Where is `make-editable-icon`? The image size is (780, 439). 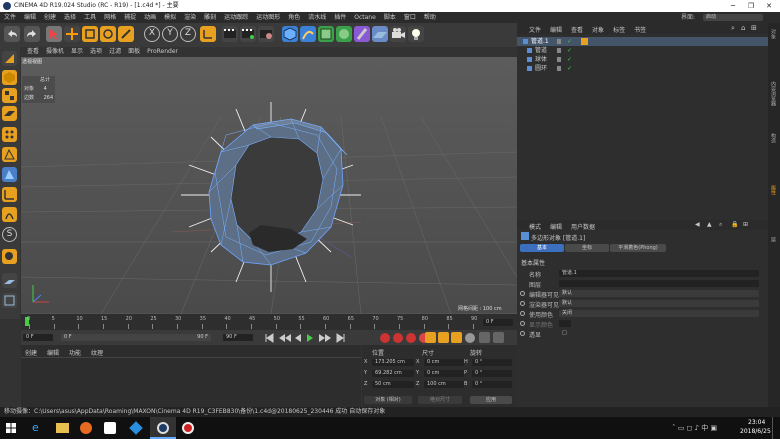
make-editable-icon is located at coordinates (9, 58).